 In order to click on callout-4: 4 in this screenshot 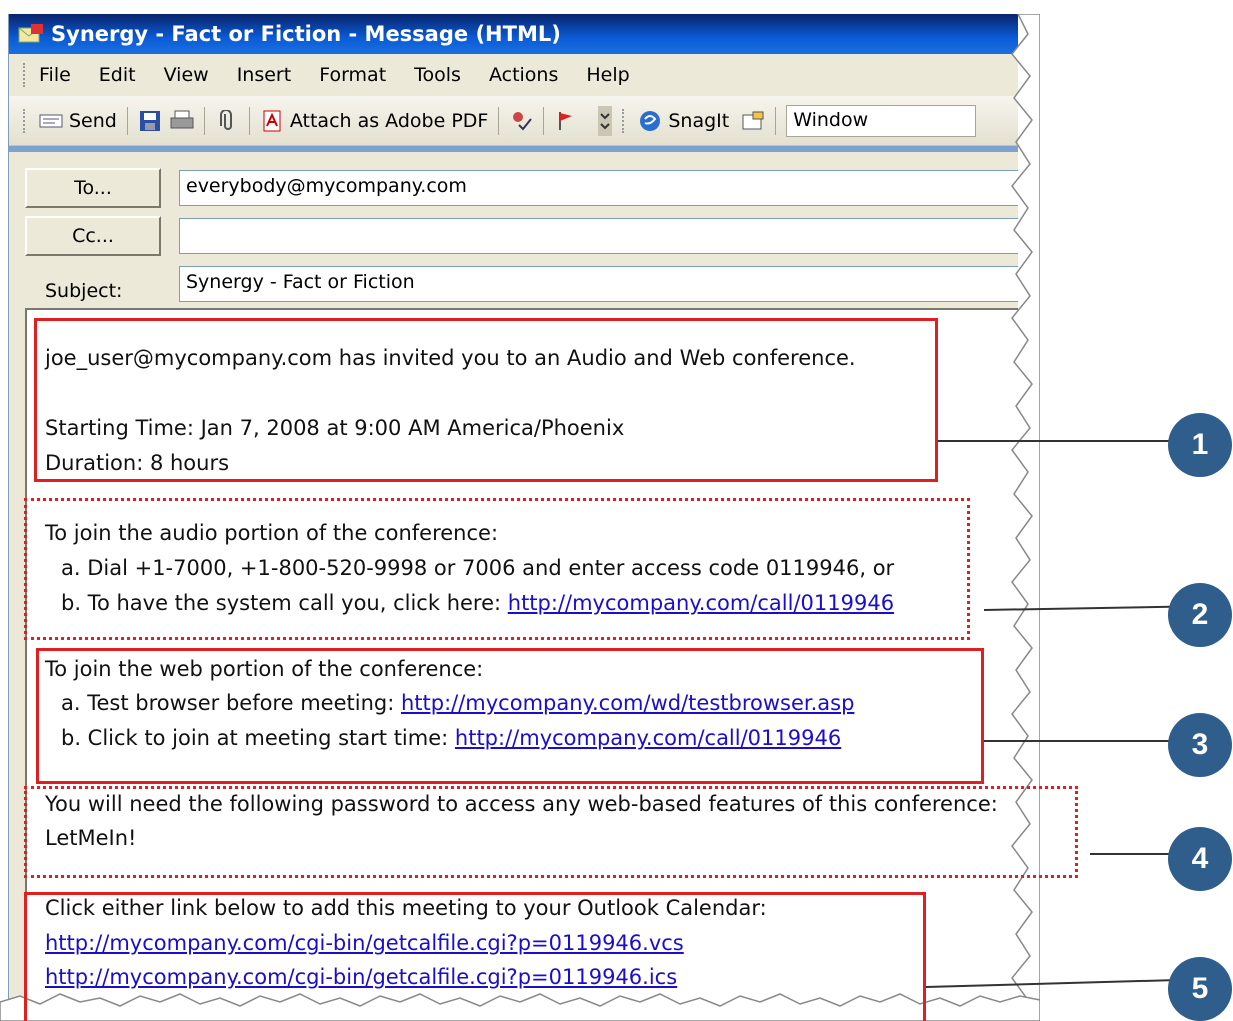, I will do `click(1200, 859)`.